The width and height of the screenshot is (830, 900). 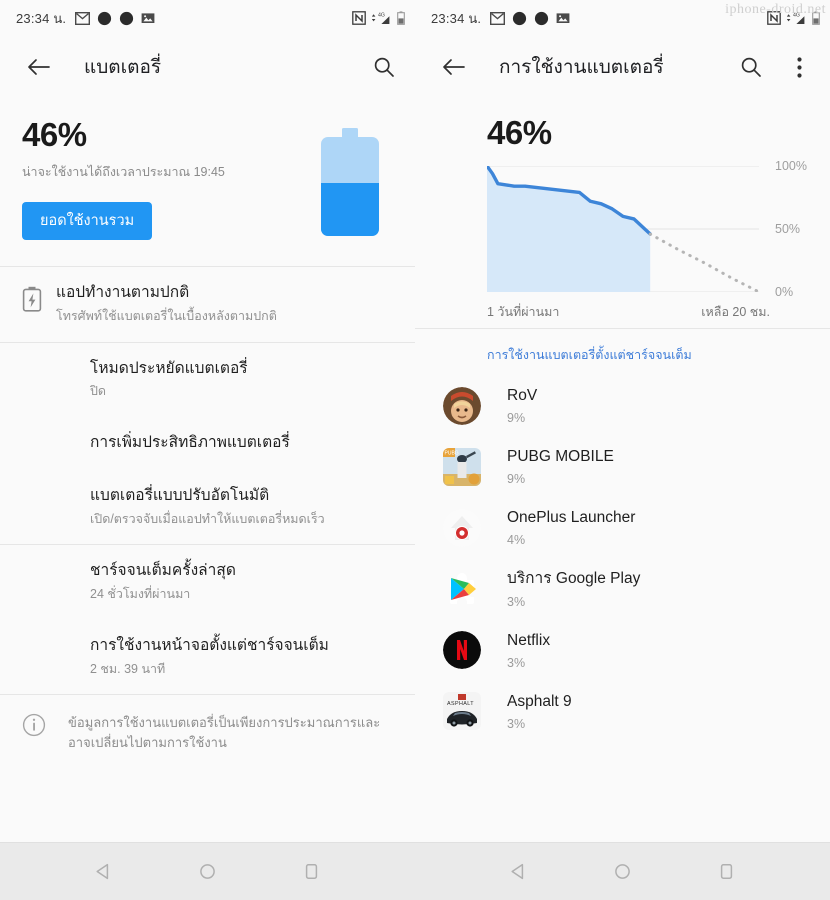 I want to click on home-circle-glyph, so click(x=207, y=871).